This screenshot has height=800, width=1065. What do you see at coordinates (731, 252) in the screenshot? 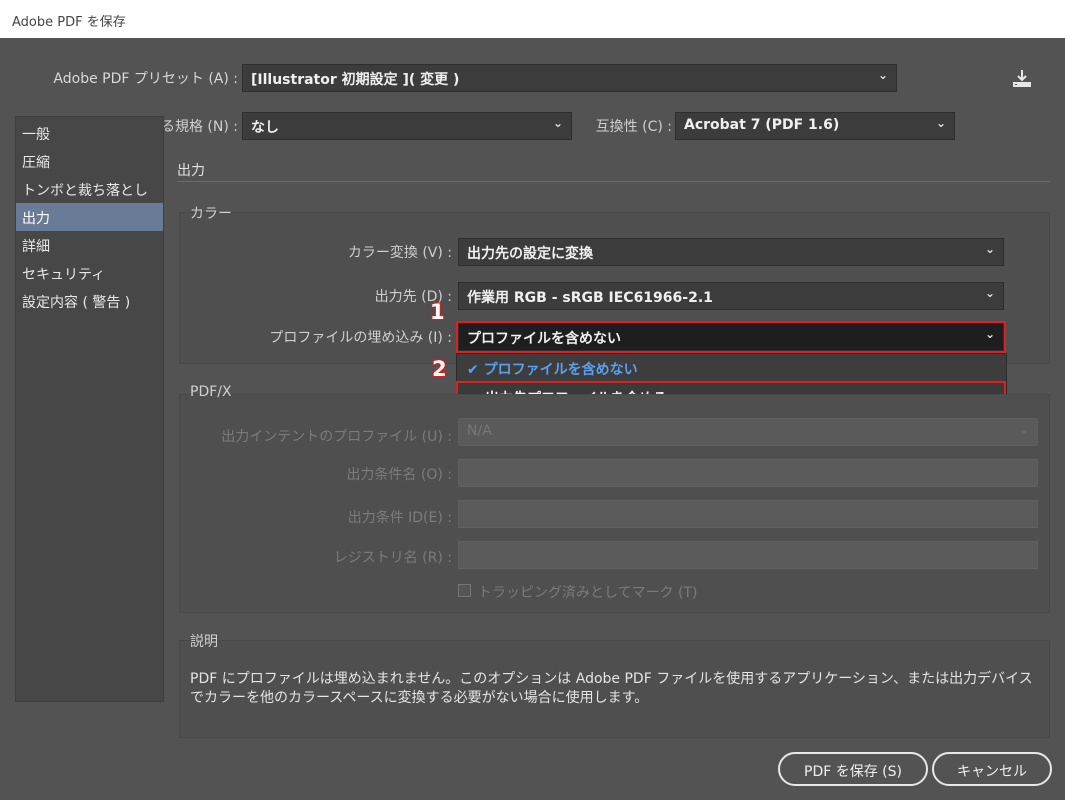
I see `color-conversion-select: 出力先の設定に変換 ⌄` at bounding box center [731, 252].